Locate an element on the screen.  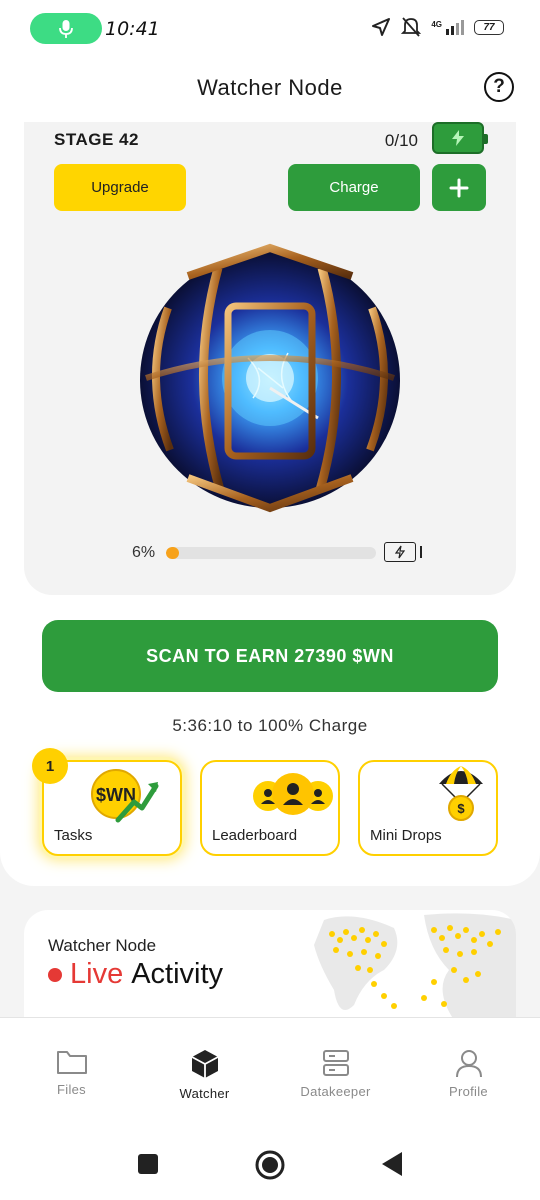
plus-icon is located at coordinates (459, 187).